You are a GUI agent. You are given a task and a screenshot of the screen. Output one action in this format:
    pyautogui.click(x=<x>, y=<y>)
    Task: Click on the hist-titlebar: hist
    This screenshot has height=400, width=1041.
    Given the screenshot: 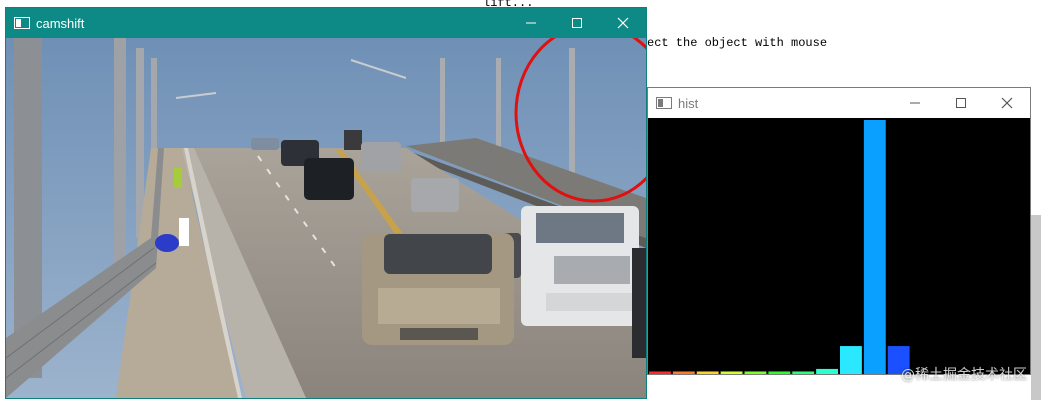 What is the action you would take?
    pyautogui.click(x=839, y=103)
    